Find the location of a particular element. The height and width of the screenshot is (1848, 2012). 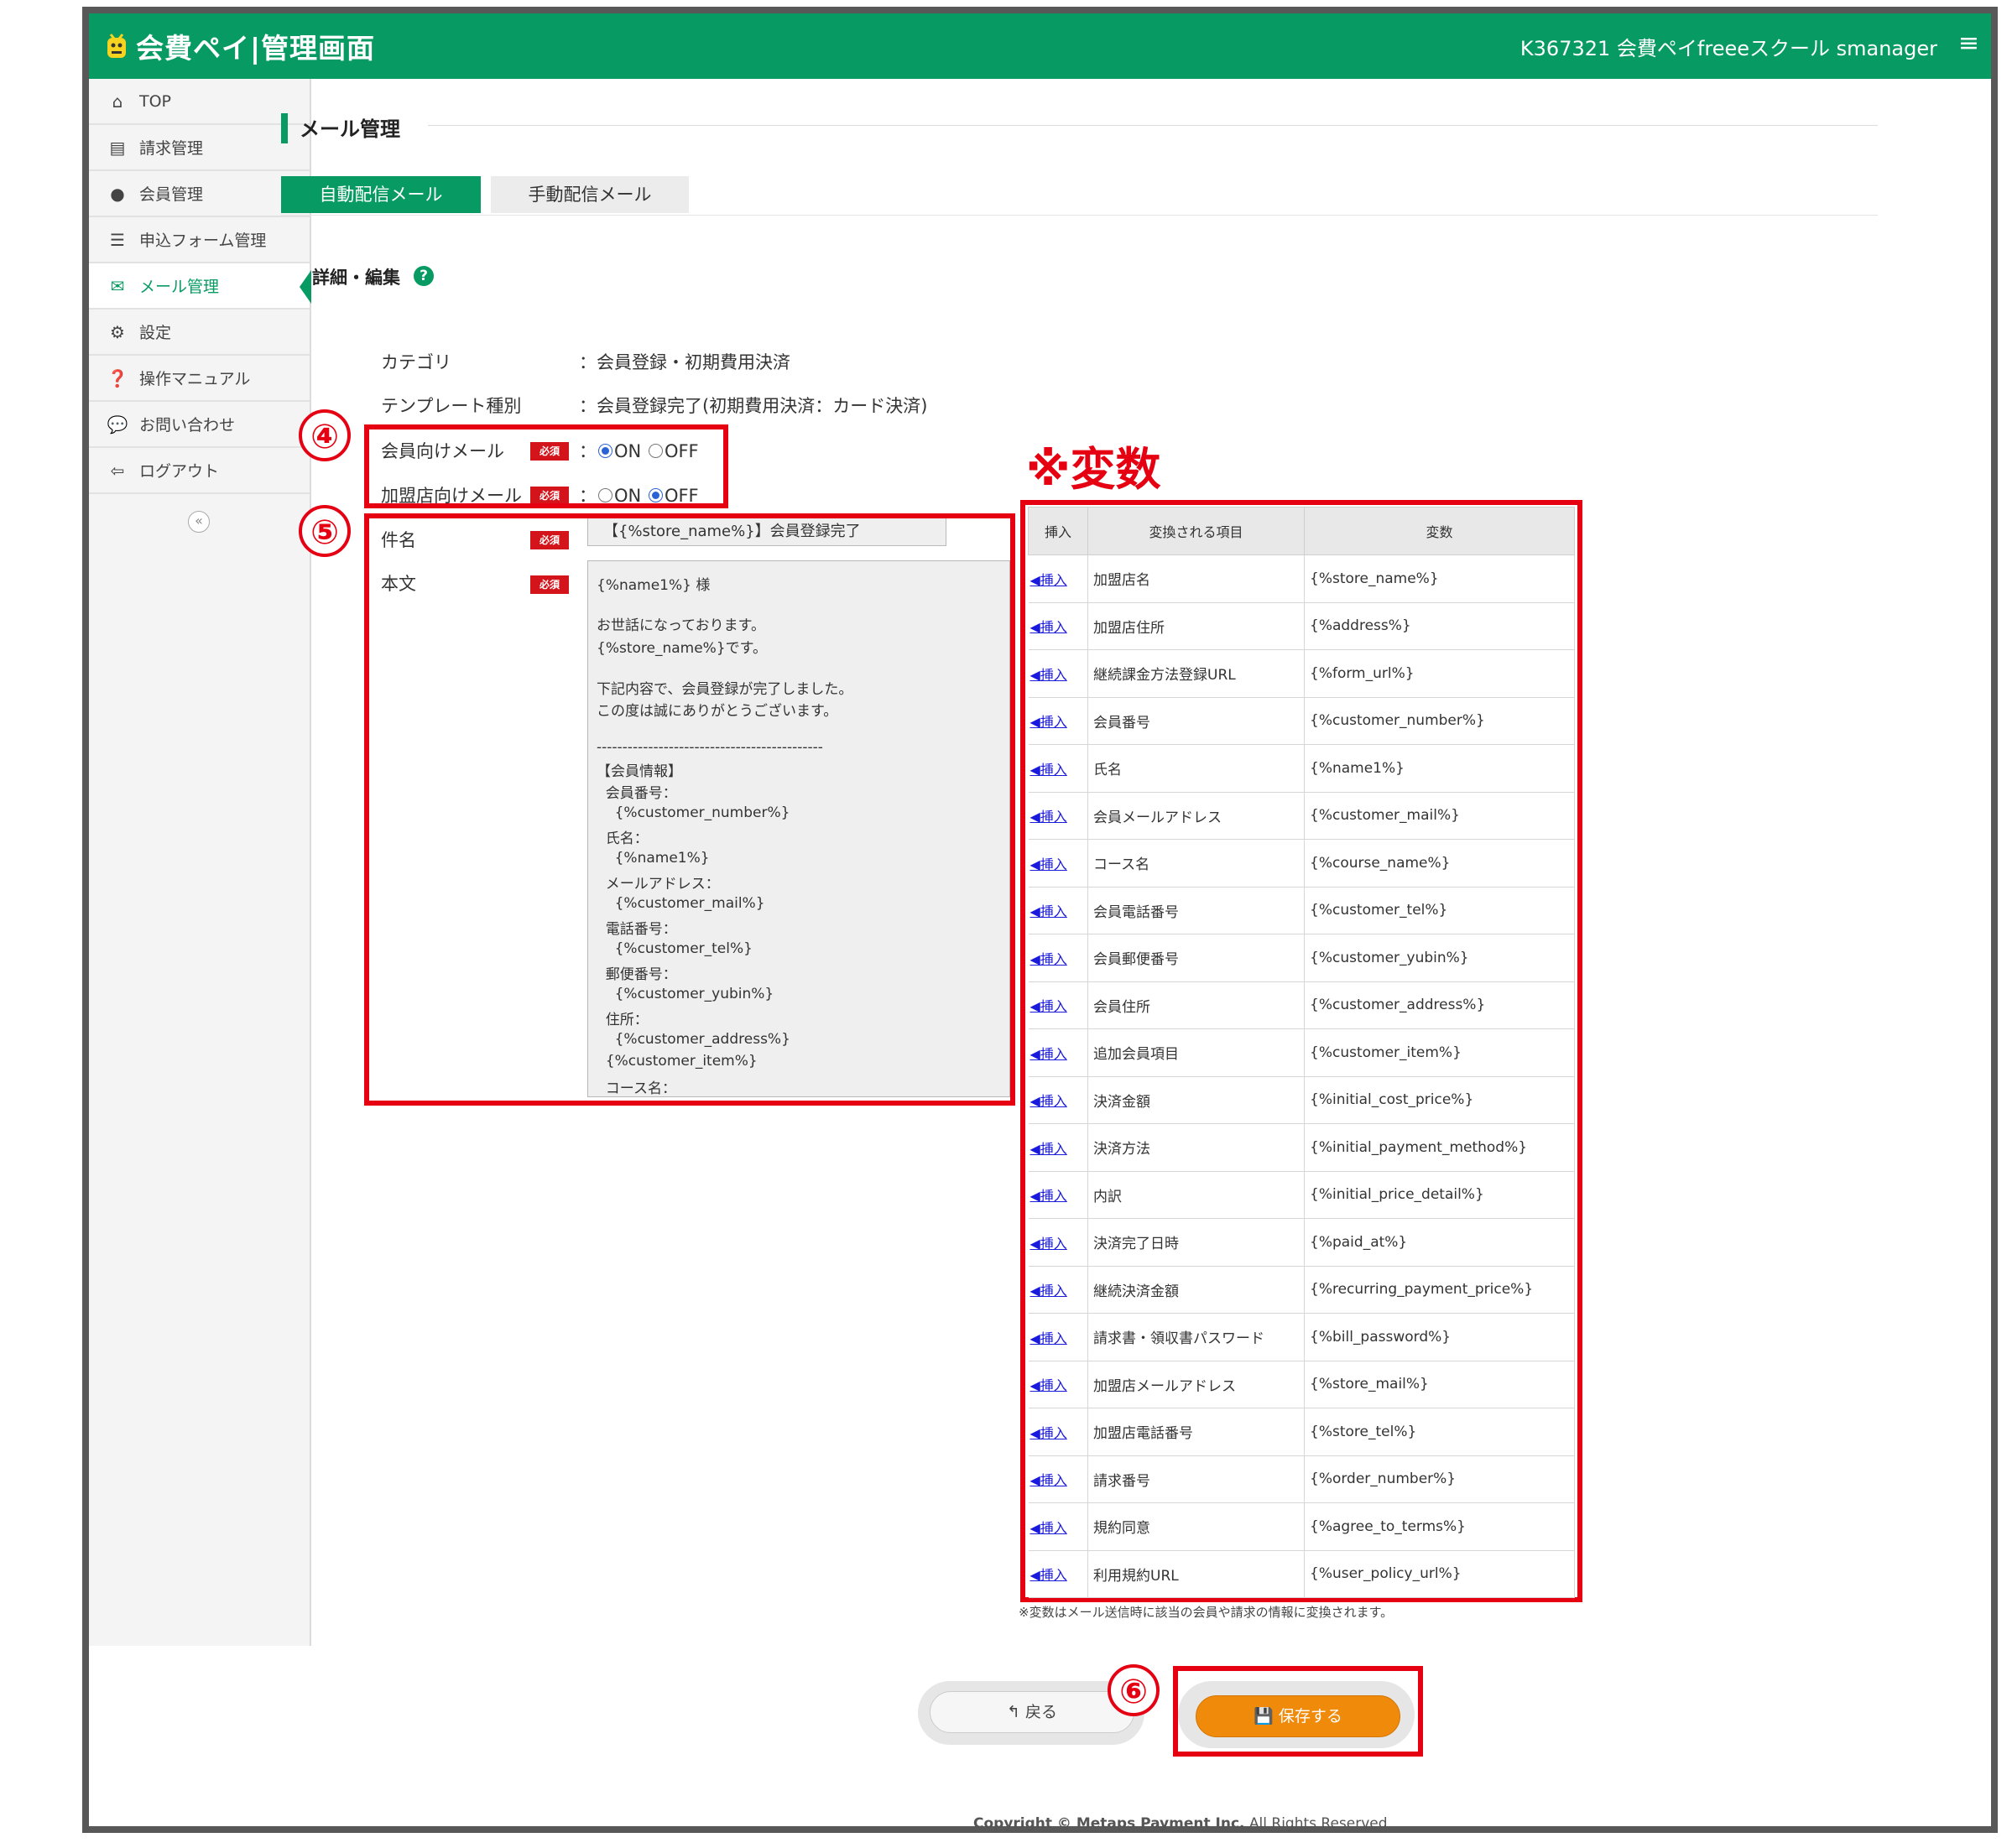

table-row: ◀挿入 加盟店名 {%store_name%} is located at coordinates (1301, 579).